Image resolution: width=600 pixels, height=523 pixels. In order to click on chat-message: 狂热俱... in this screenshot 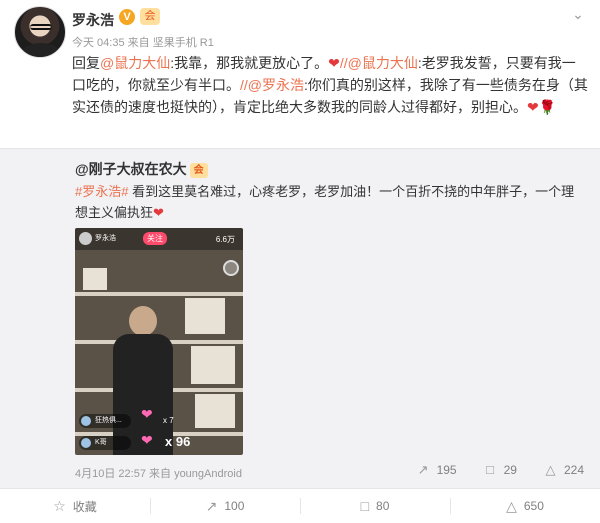, I will do `click(105, 421)`.